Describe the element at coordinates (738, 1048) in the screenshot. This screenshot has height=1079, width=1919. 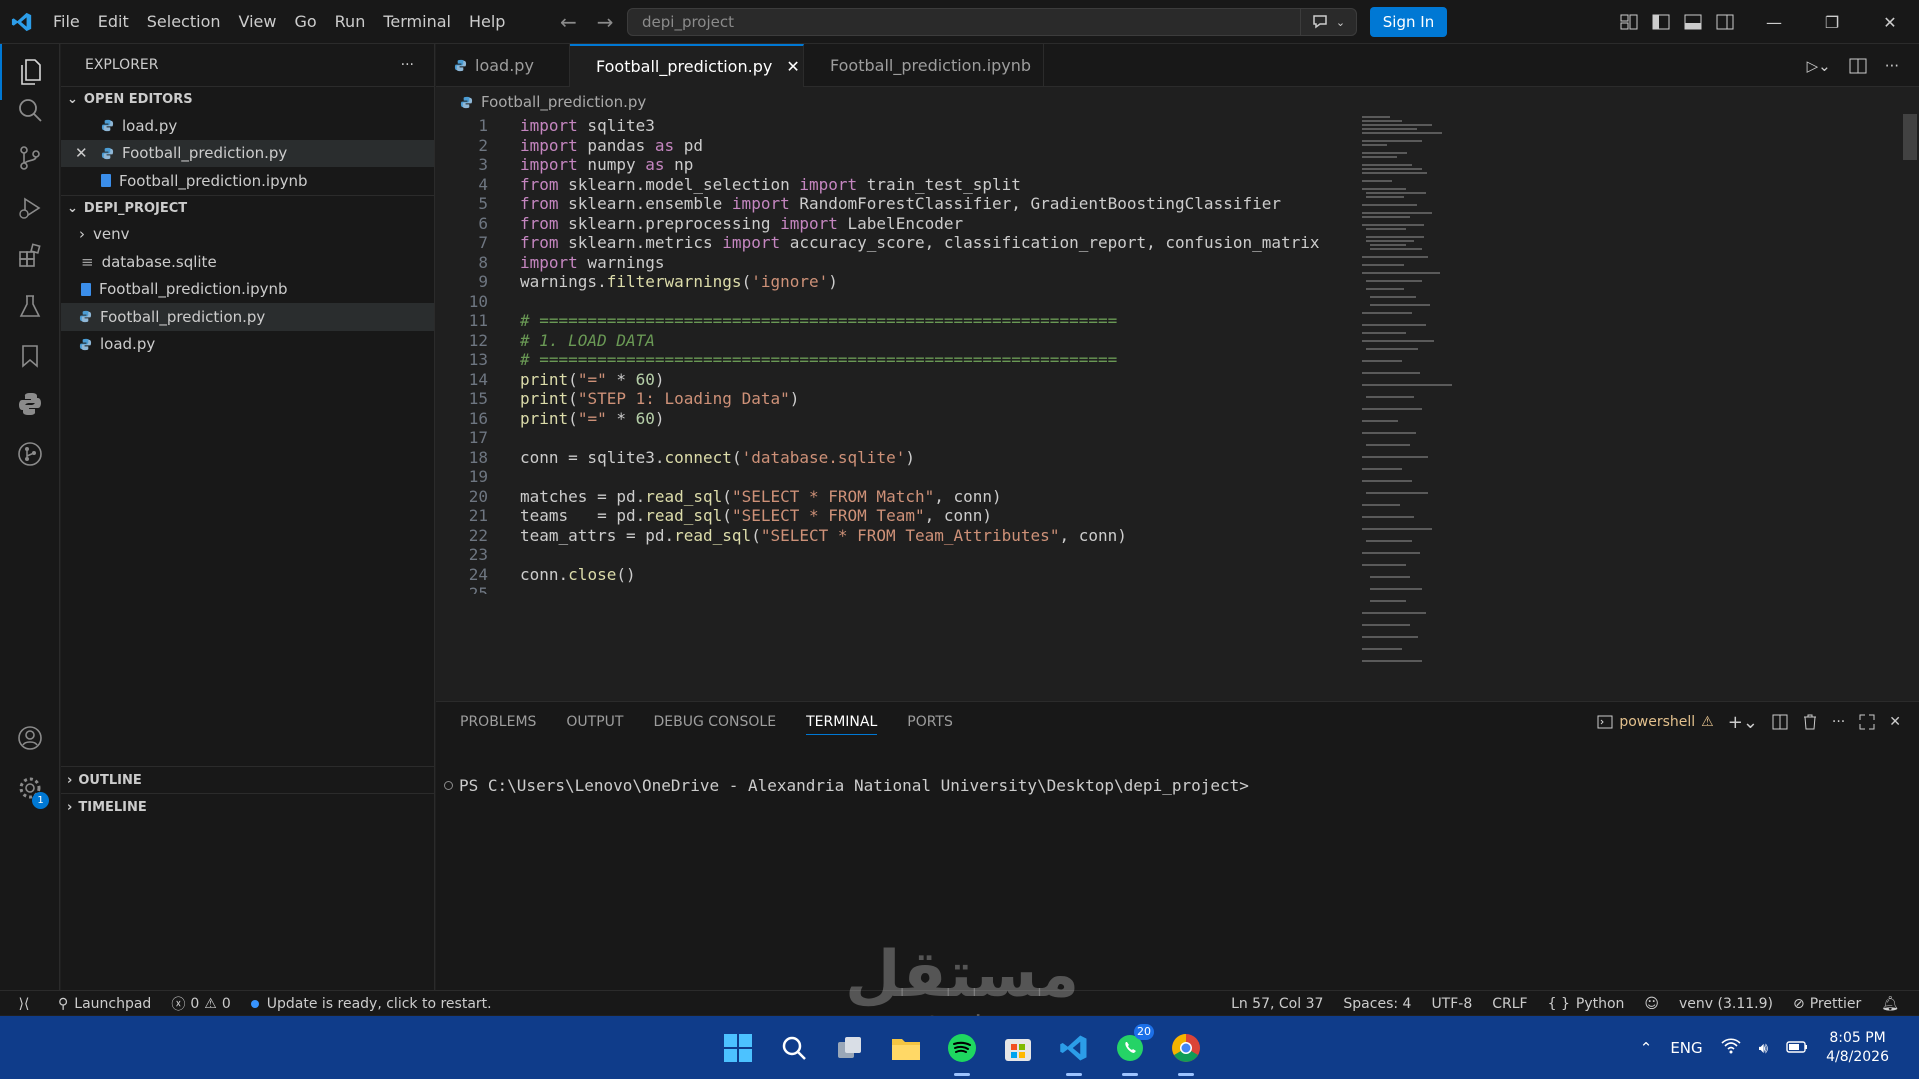
I see `start-button` at that location.